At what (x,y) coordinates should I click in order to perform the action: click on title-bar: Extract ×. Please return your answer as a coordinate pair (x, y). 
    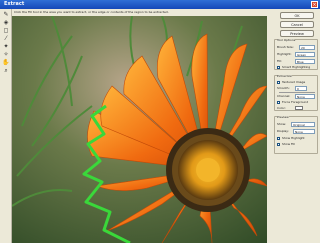
    Looking at the image, I should click on (160, 4).